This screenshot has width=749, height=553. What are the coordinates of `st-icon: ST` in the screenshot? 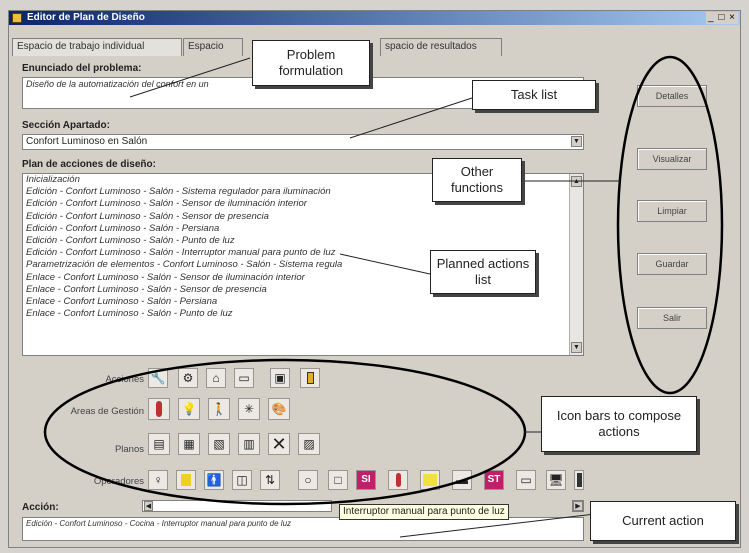 It's located at (494, 480).